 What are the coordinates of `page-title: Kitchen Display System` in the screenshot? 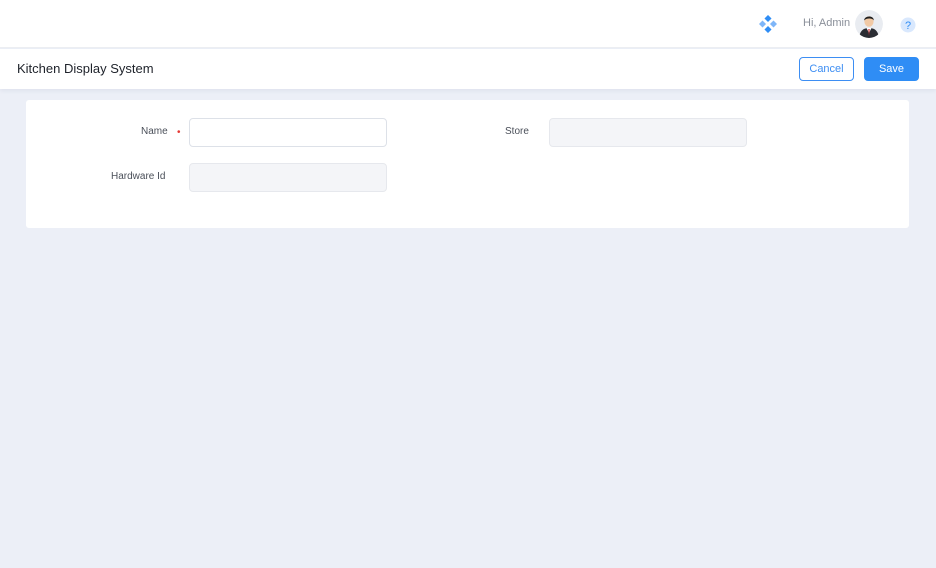 It's located at (85, 68).